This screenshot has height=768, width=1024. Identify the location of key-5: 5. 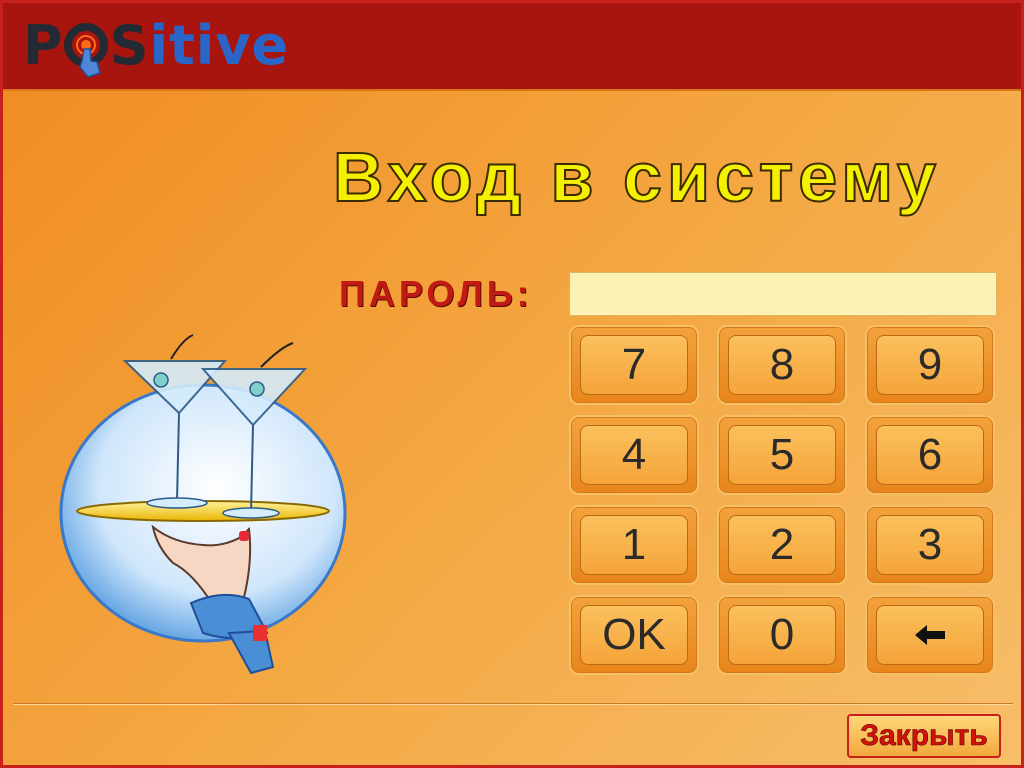
(782, 455).